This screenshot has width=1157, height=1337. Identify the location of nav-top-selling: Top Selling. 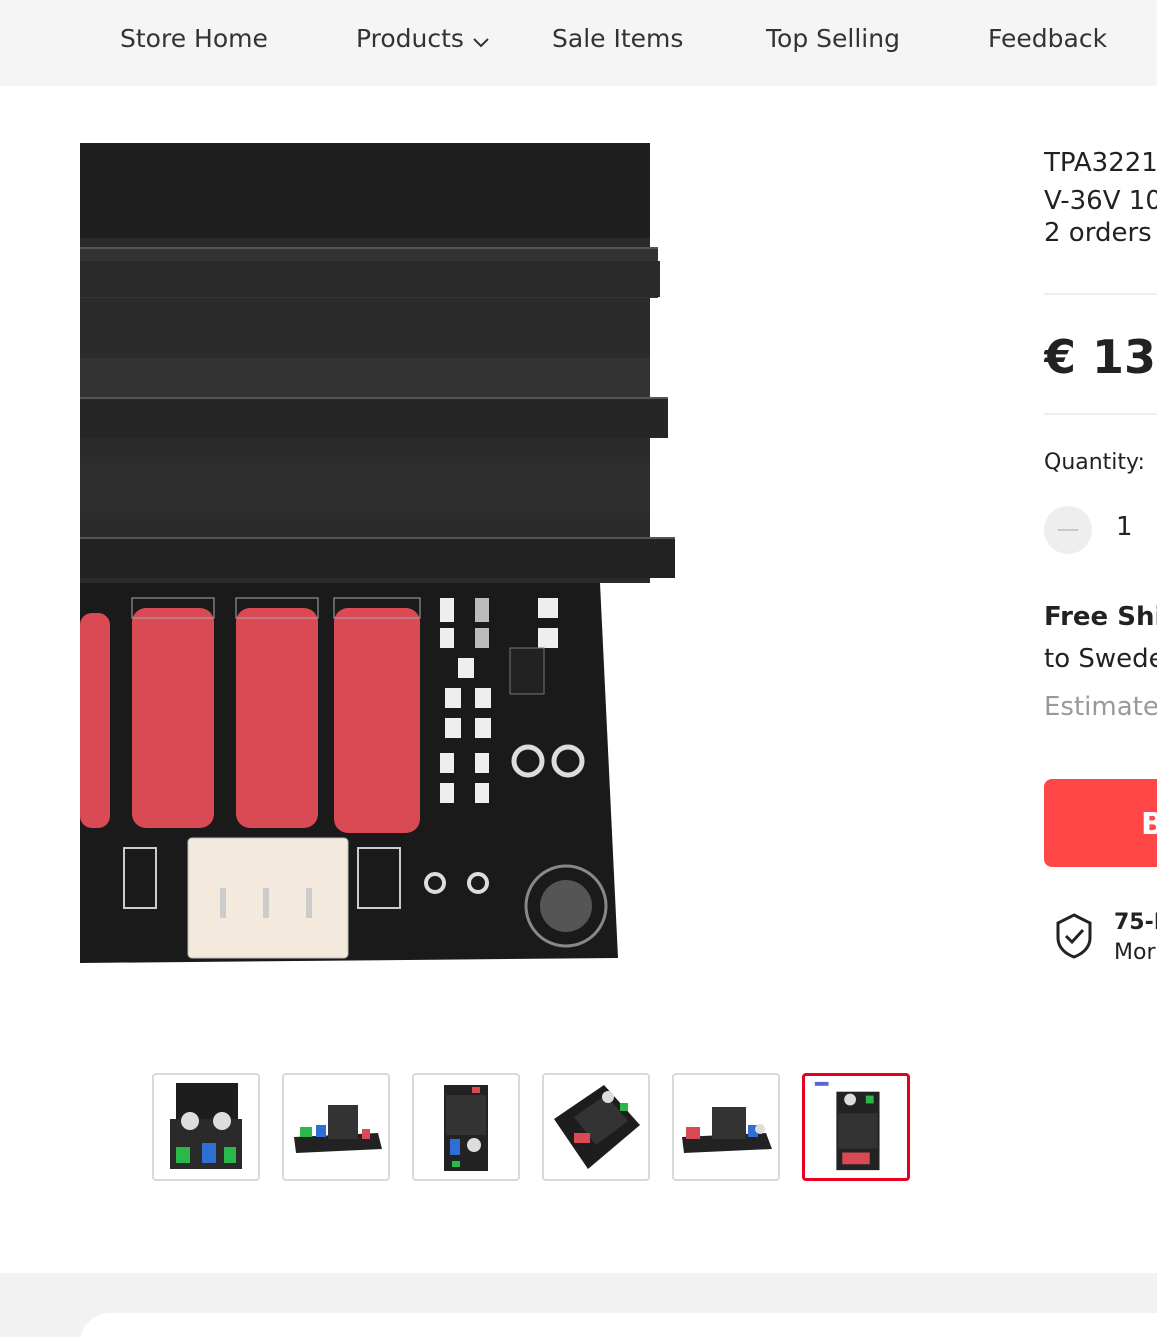
(833, 38).